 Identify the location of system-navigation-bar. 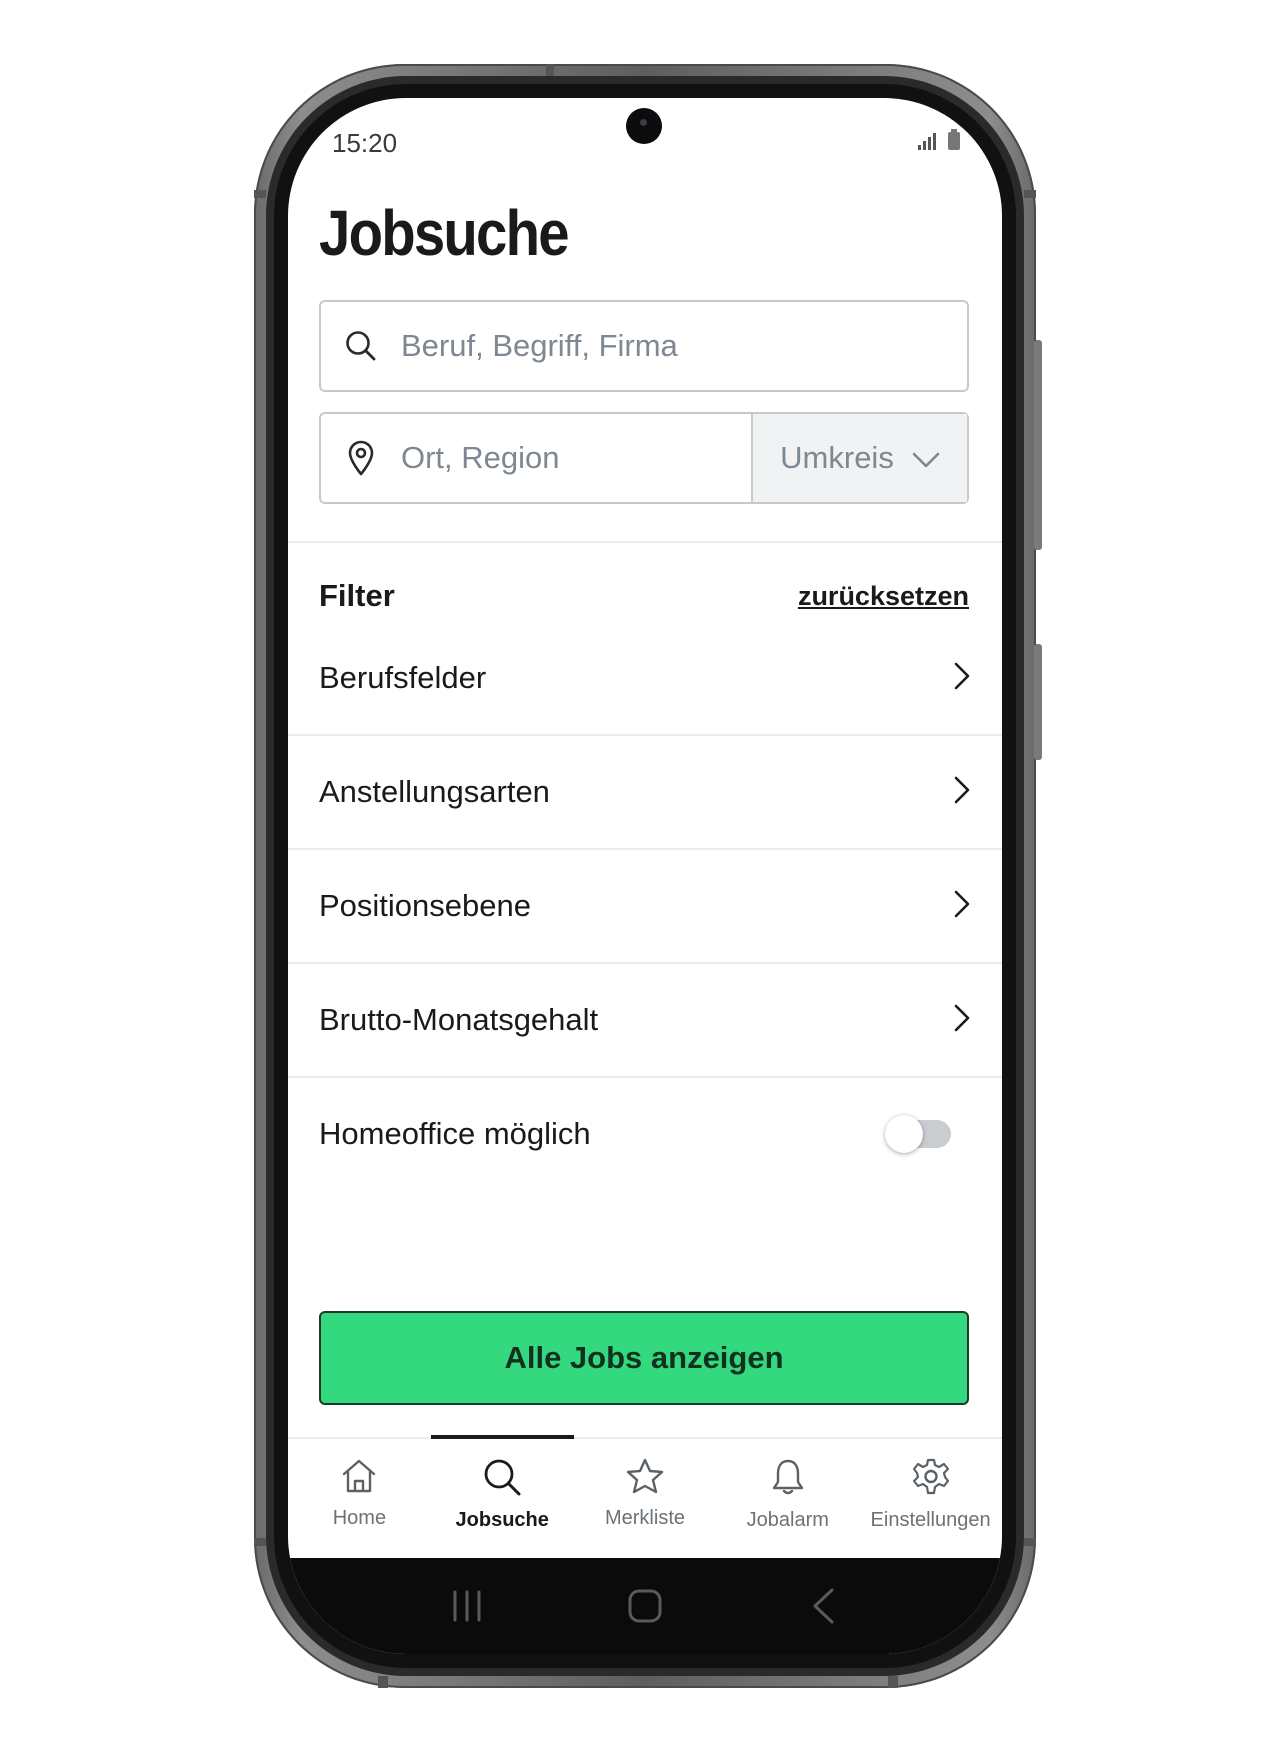
(645, 1606).